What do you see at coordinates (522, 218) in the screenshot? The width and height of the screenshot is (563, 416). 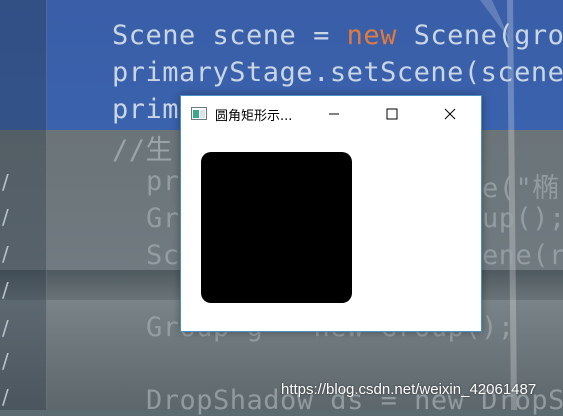 I see `code-line: up();` at bounding box center [522, 218].